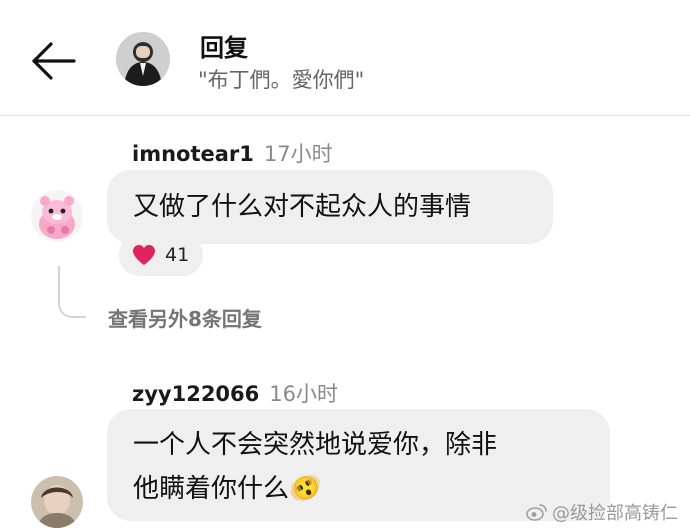  Describe the element at coordinates (195, 394) in the screenshot. I see `comment-username: zyy122066` at that location.